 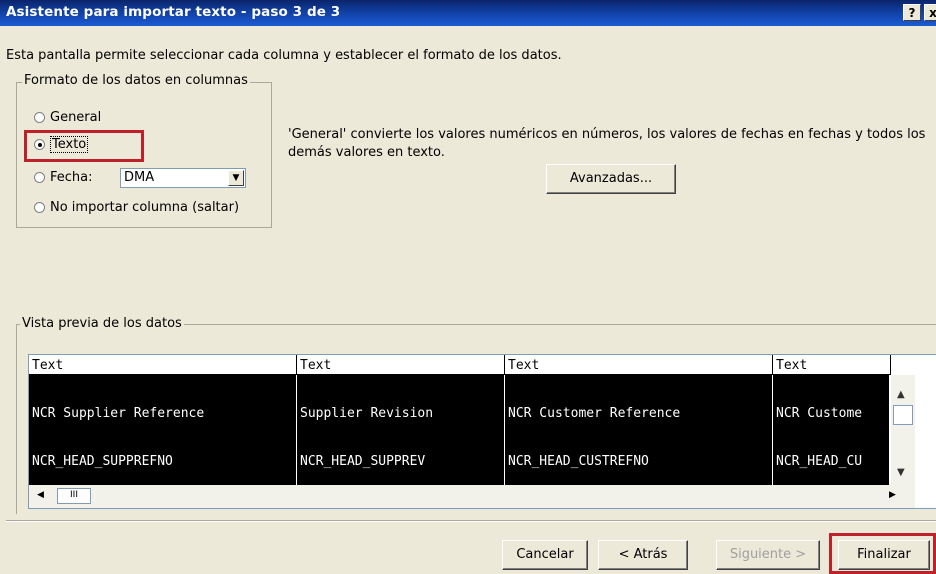 What do you see at coordinates (183, 178) in the screenshot?
I see `date-format-select: DMA ▼` at bounding box center [183, 178].